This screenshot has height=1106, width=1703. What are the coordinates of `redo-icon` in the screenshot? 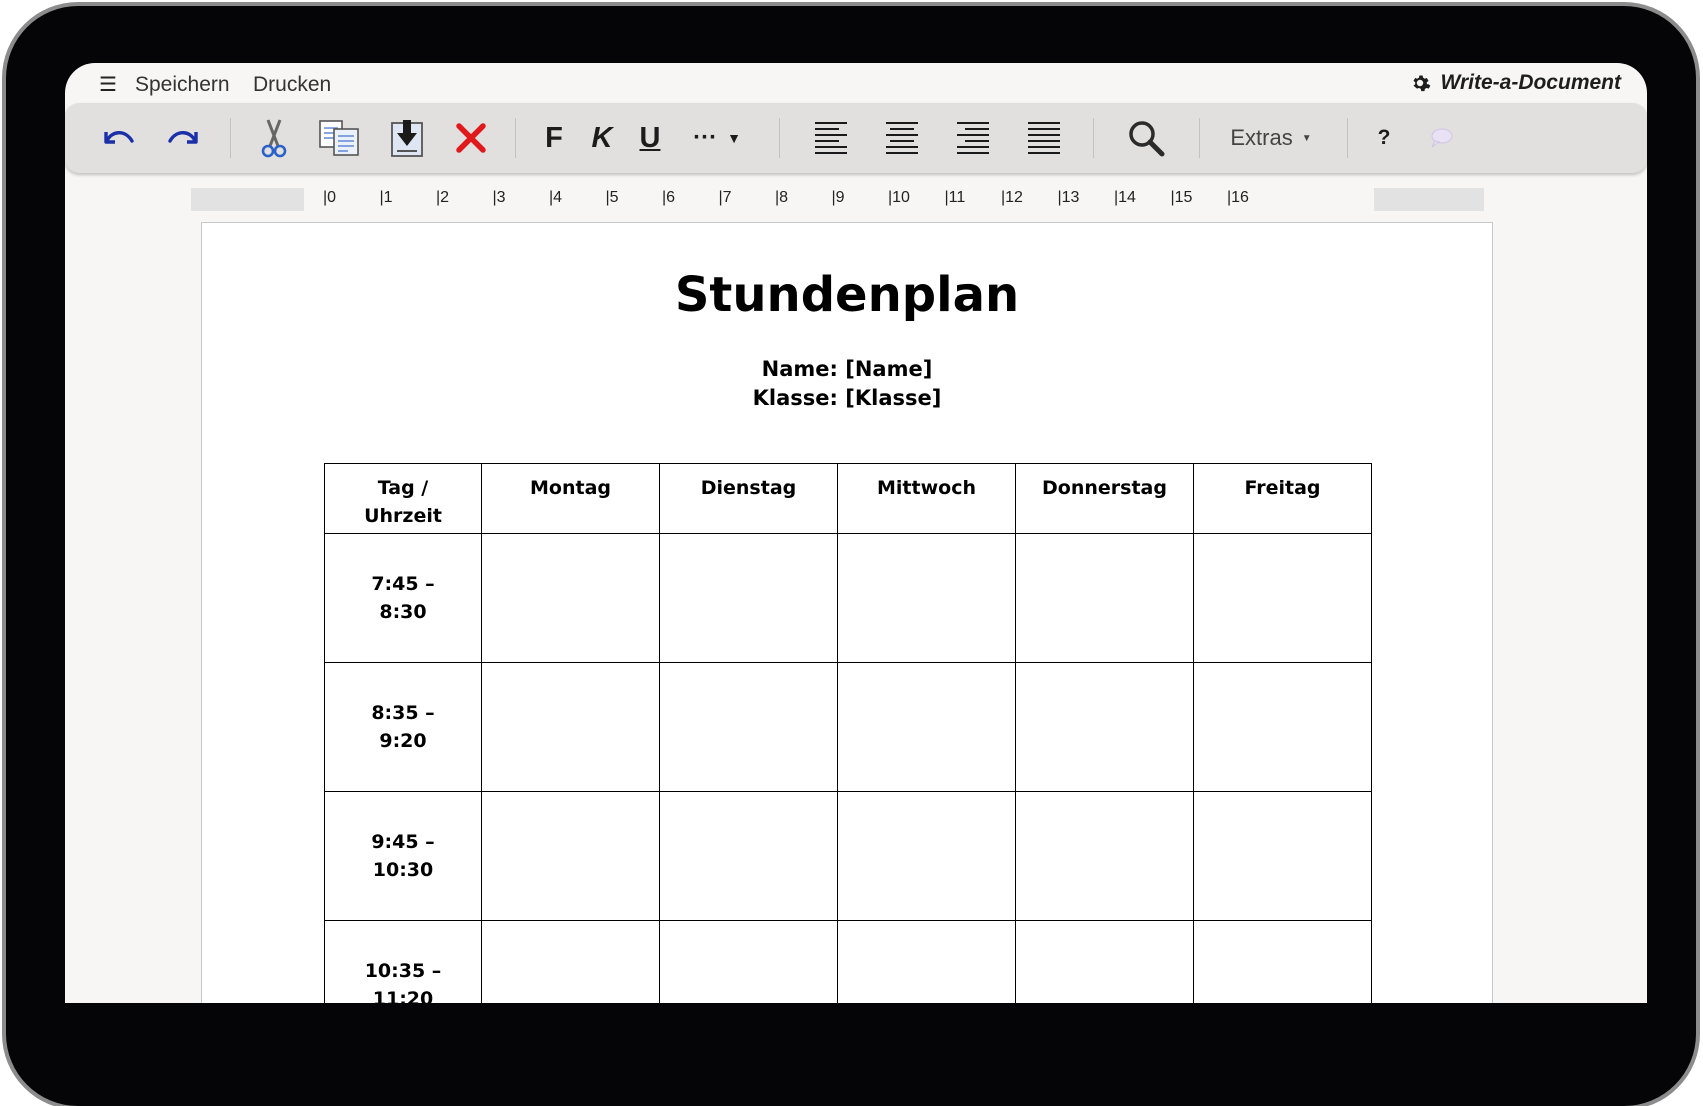 It's located at (183, 137).